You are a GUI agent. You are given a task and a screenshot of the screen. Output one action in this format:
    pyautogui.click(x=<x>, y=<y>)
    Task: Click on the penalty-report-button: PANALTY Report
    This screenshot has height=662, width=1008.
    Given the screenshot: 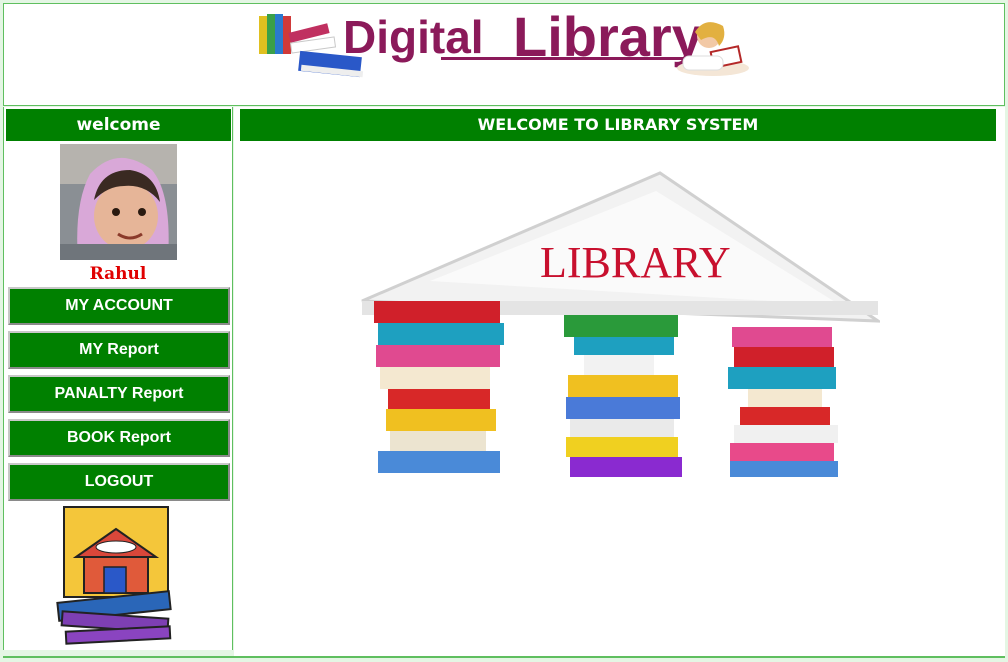 What is the action you would take?
    pyautogui.click(x=119, y=394)
    